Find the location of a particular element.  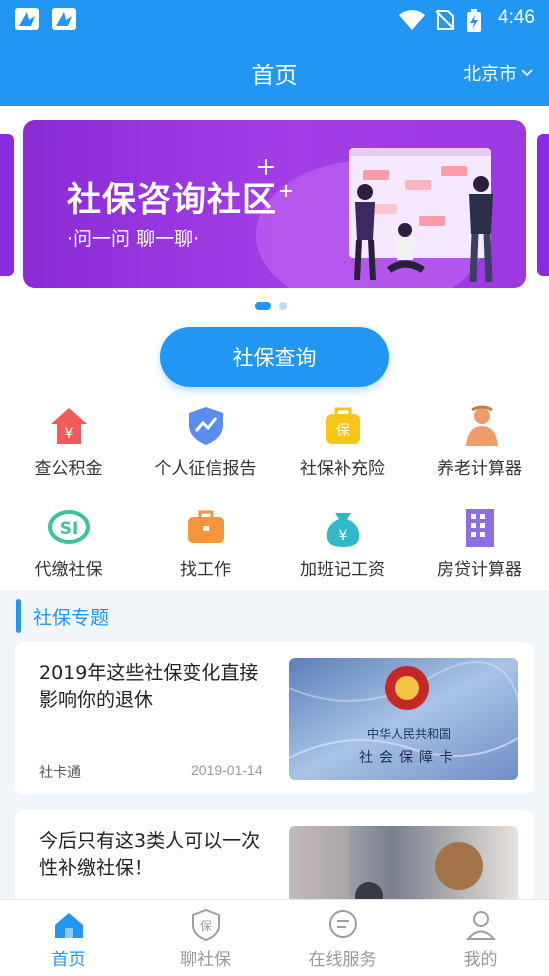

article-thumbnail: 中华人民共和国 社会保障卡 is located at coordinates (403, 719).